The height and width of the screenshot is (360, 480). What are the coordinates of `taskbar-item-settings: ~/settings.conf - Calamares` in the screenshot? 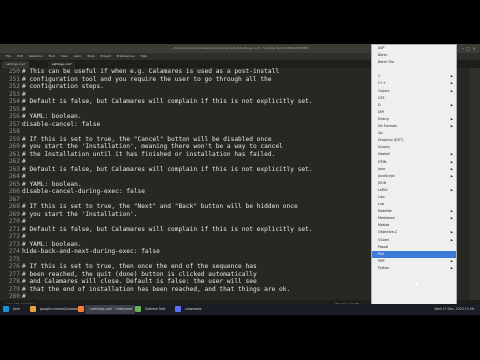 It's located at (110, 309).